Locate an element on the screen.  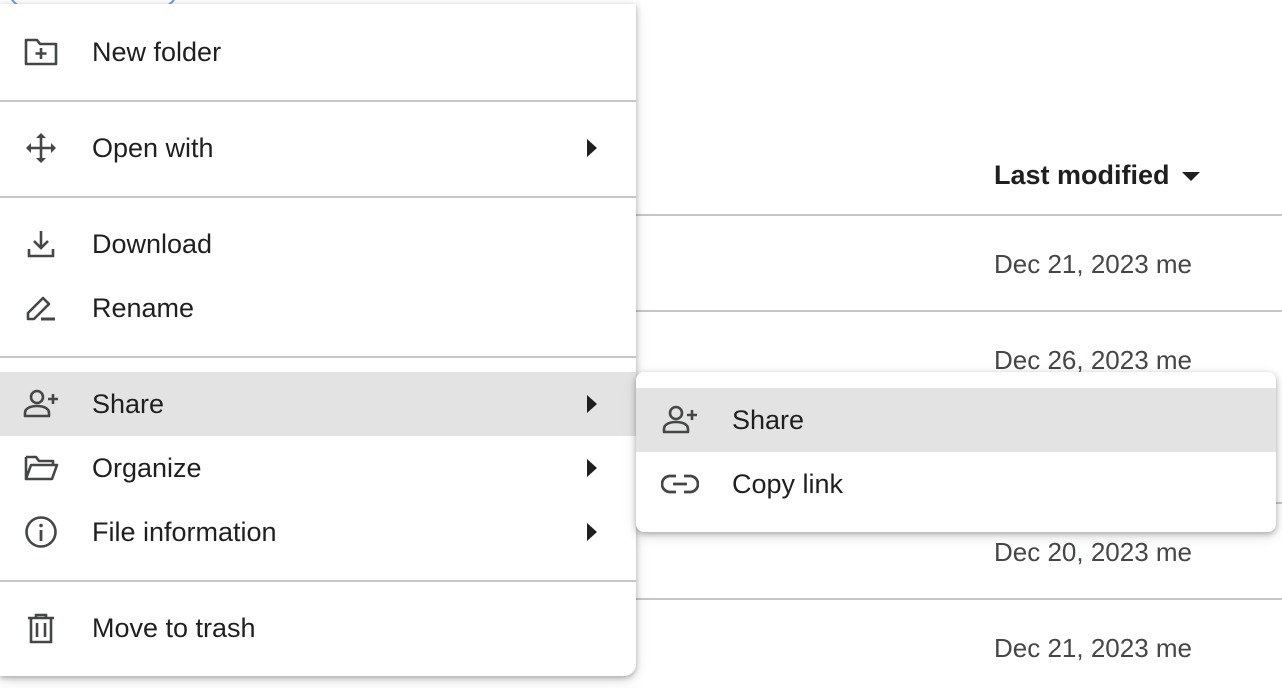
menu-item-download: Download is located at coordinates (318, 244).